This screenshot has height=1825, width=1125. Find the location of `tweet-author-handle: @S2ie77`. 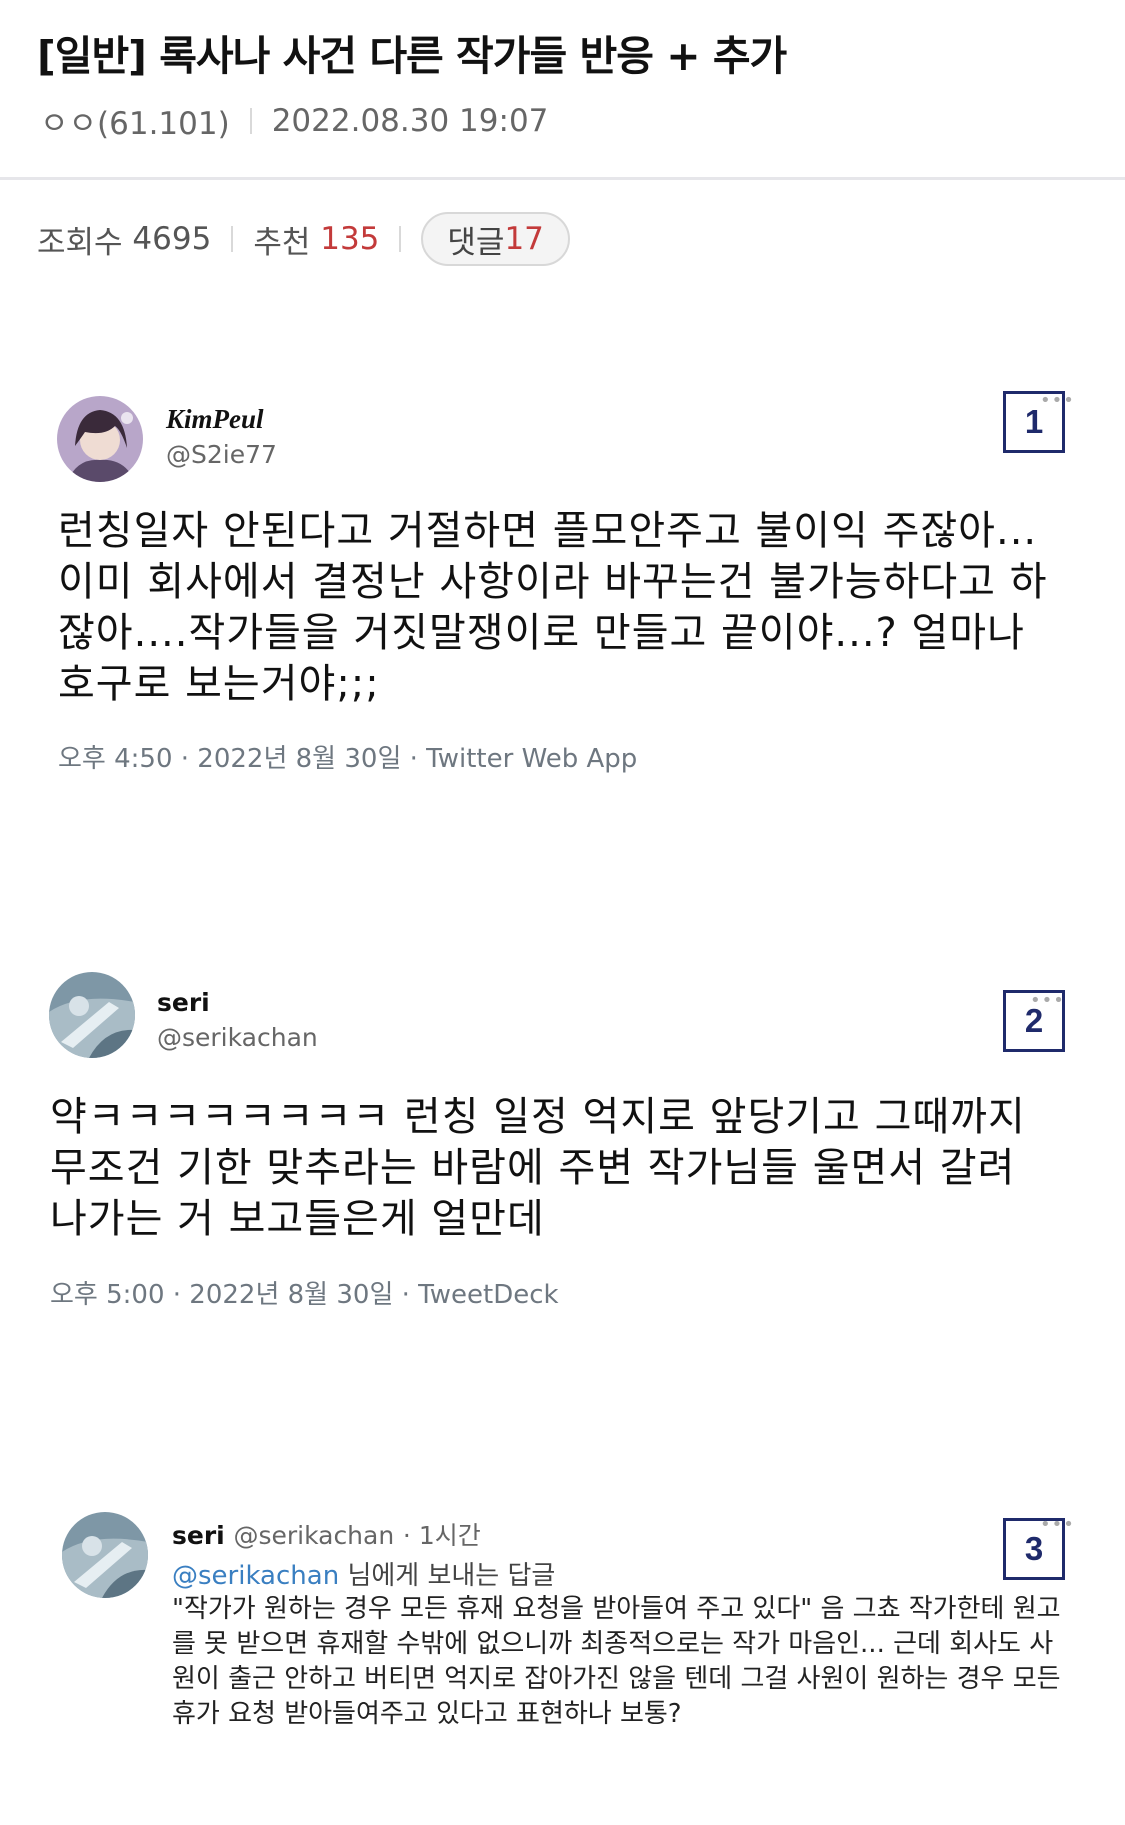

tweet-author-handle: @S2ie77 is located at coordinates (221, 454).